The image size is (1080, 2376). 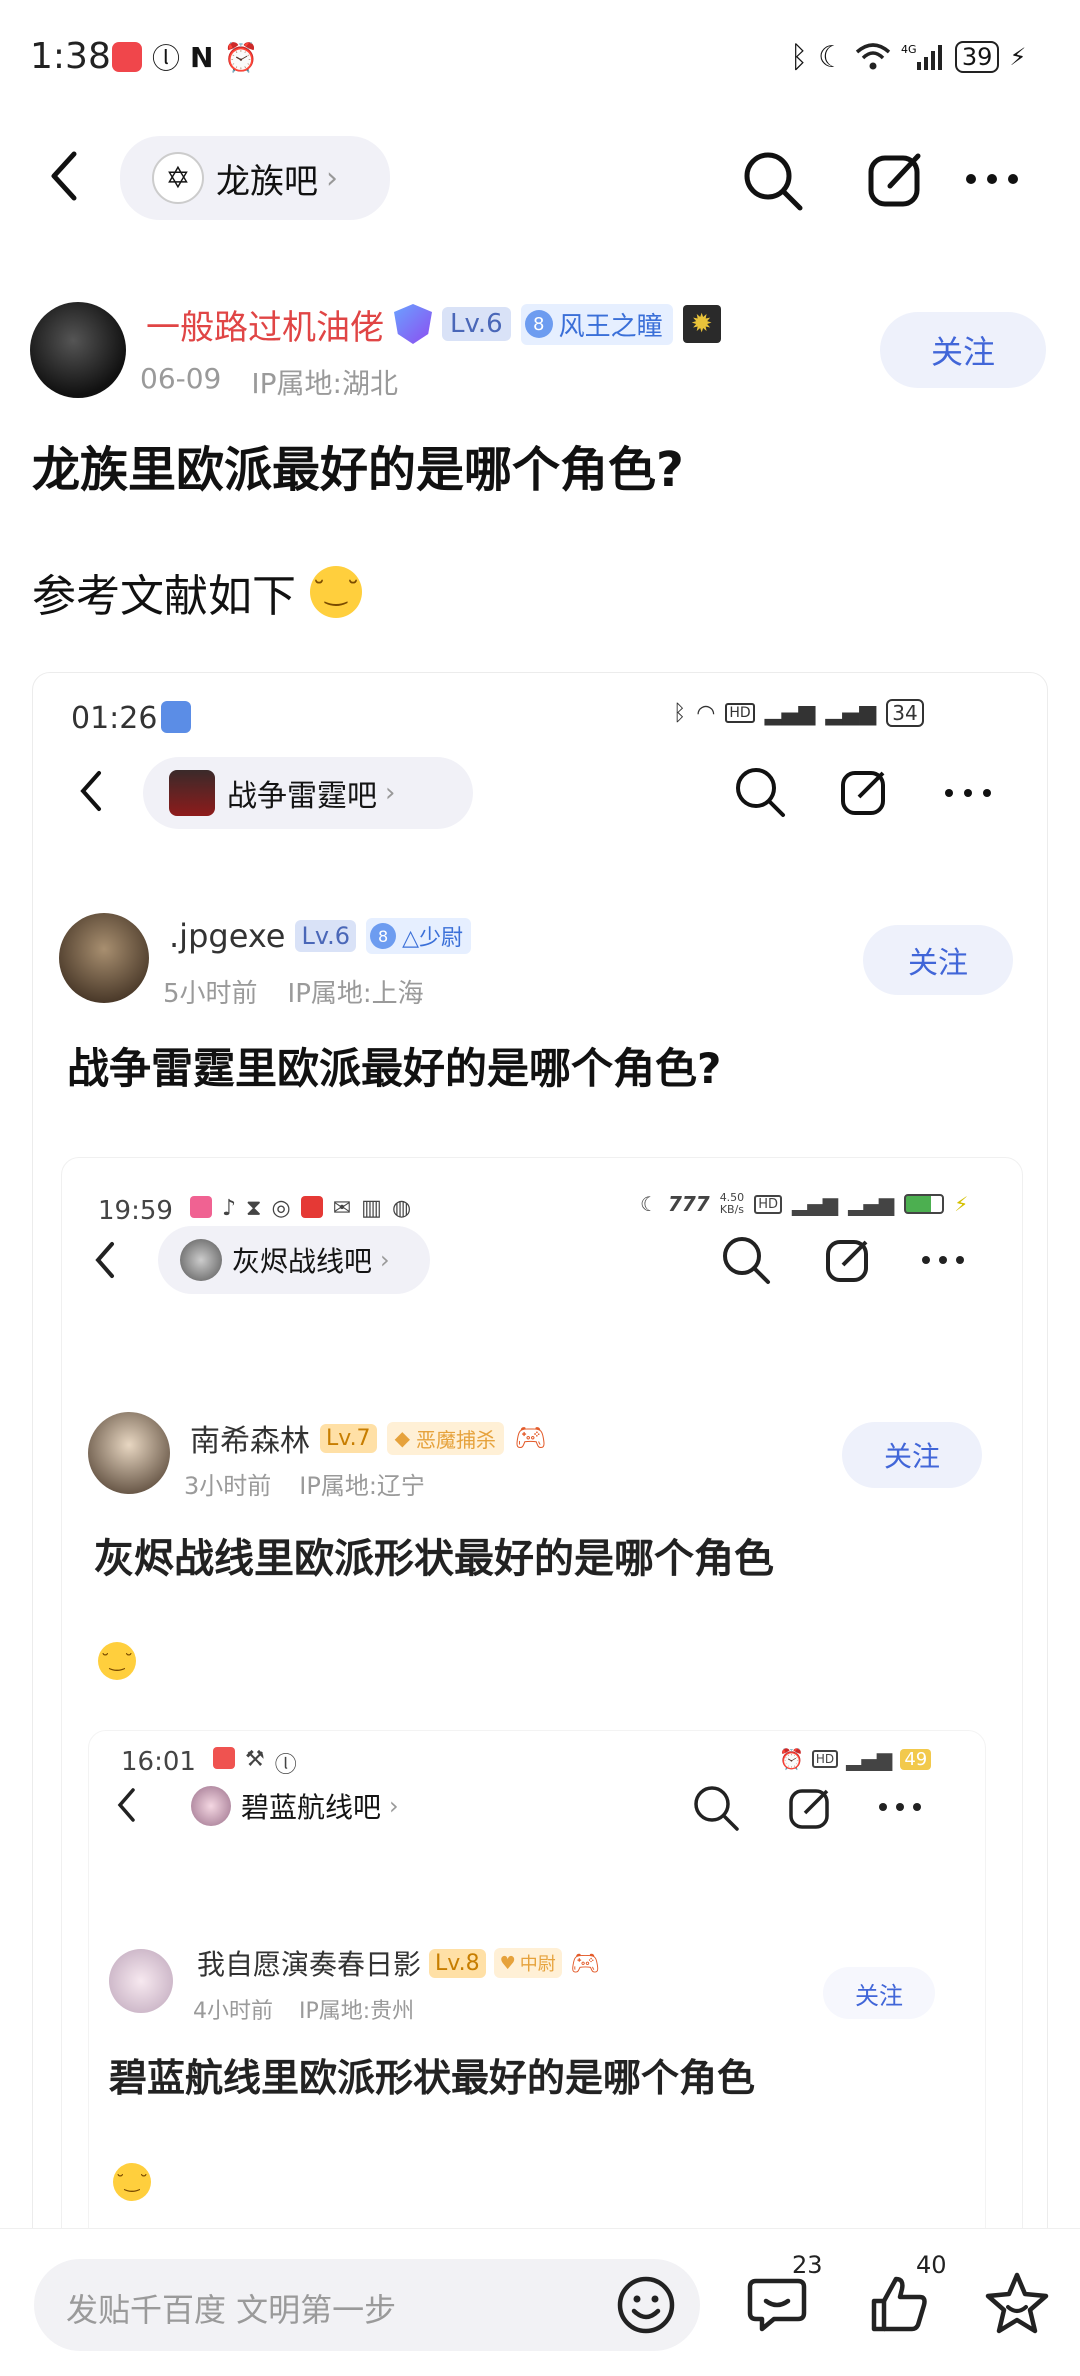 I want to click on ss2-book-icon: ▥, so click(x=371, y=1208).